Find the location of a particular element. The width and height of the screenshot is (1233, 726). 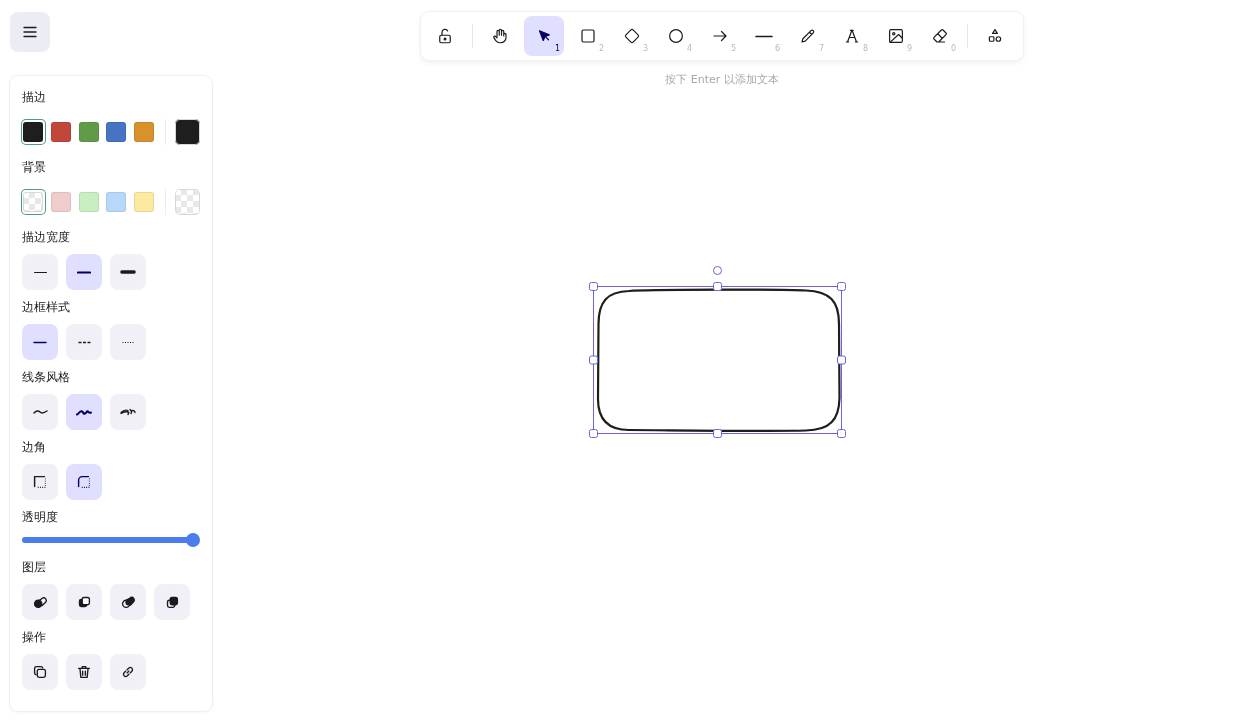

unlocked-padlock-icon is located at coordinates (445, 36).